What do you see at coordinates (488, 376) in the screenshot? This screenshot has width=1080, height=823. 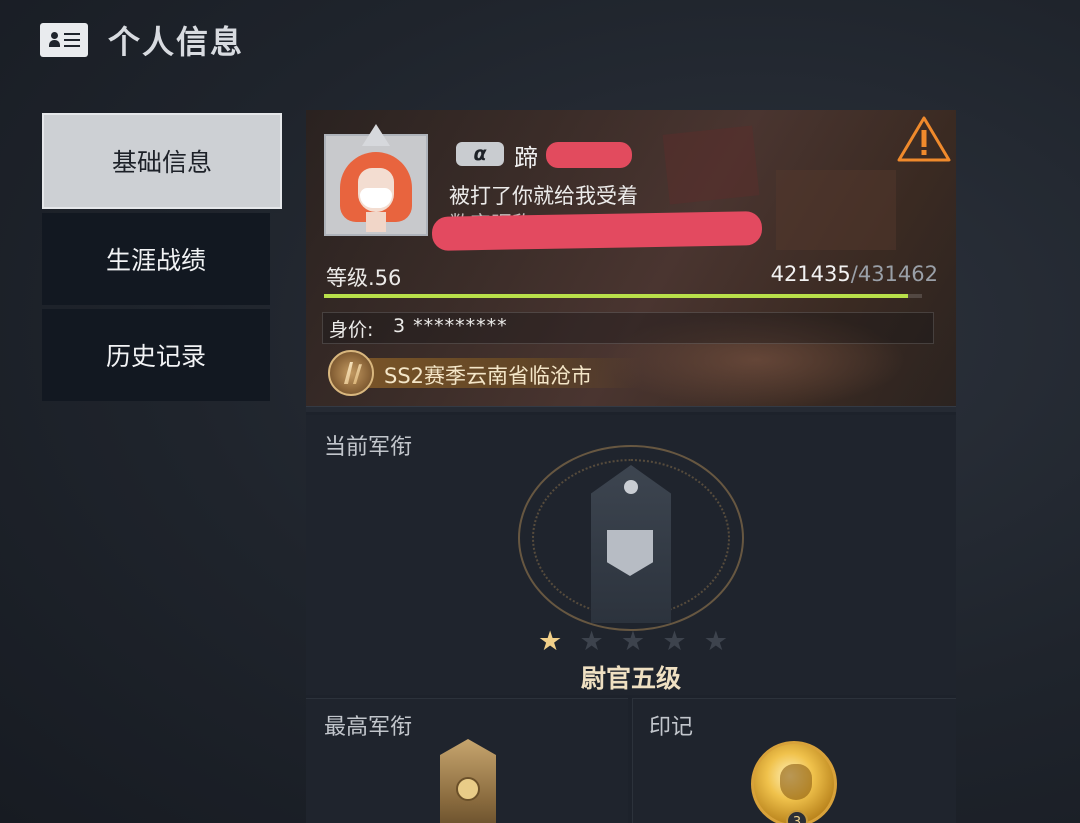 I see `season-title-text: SS2赛季云南省临沧市` at bounding box center [488, 376].